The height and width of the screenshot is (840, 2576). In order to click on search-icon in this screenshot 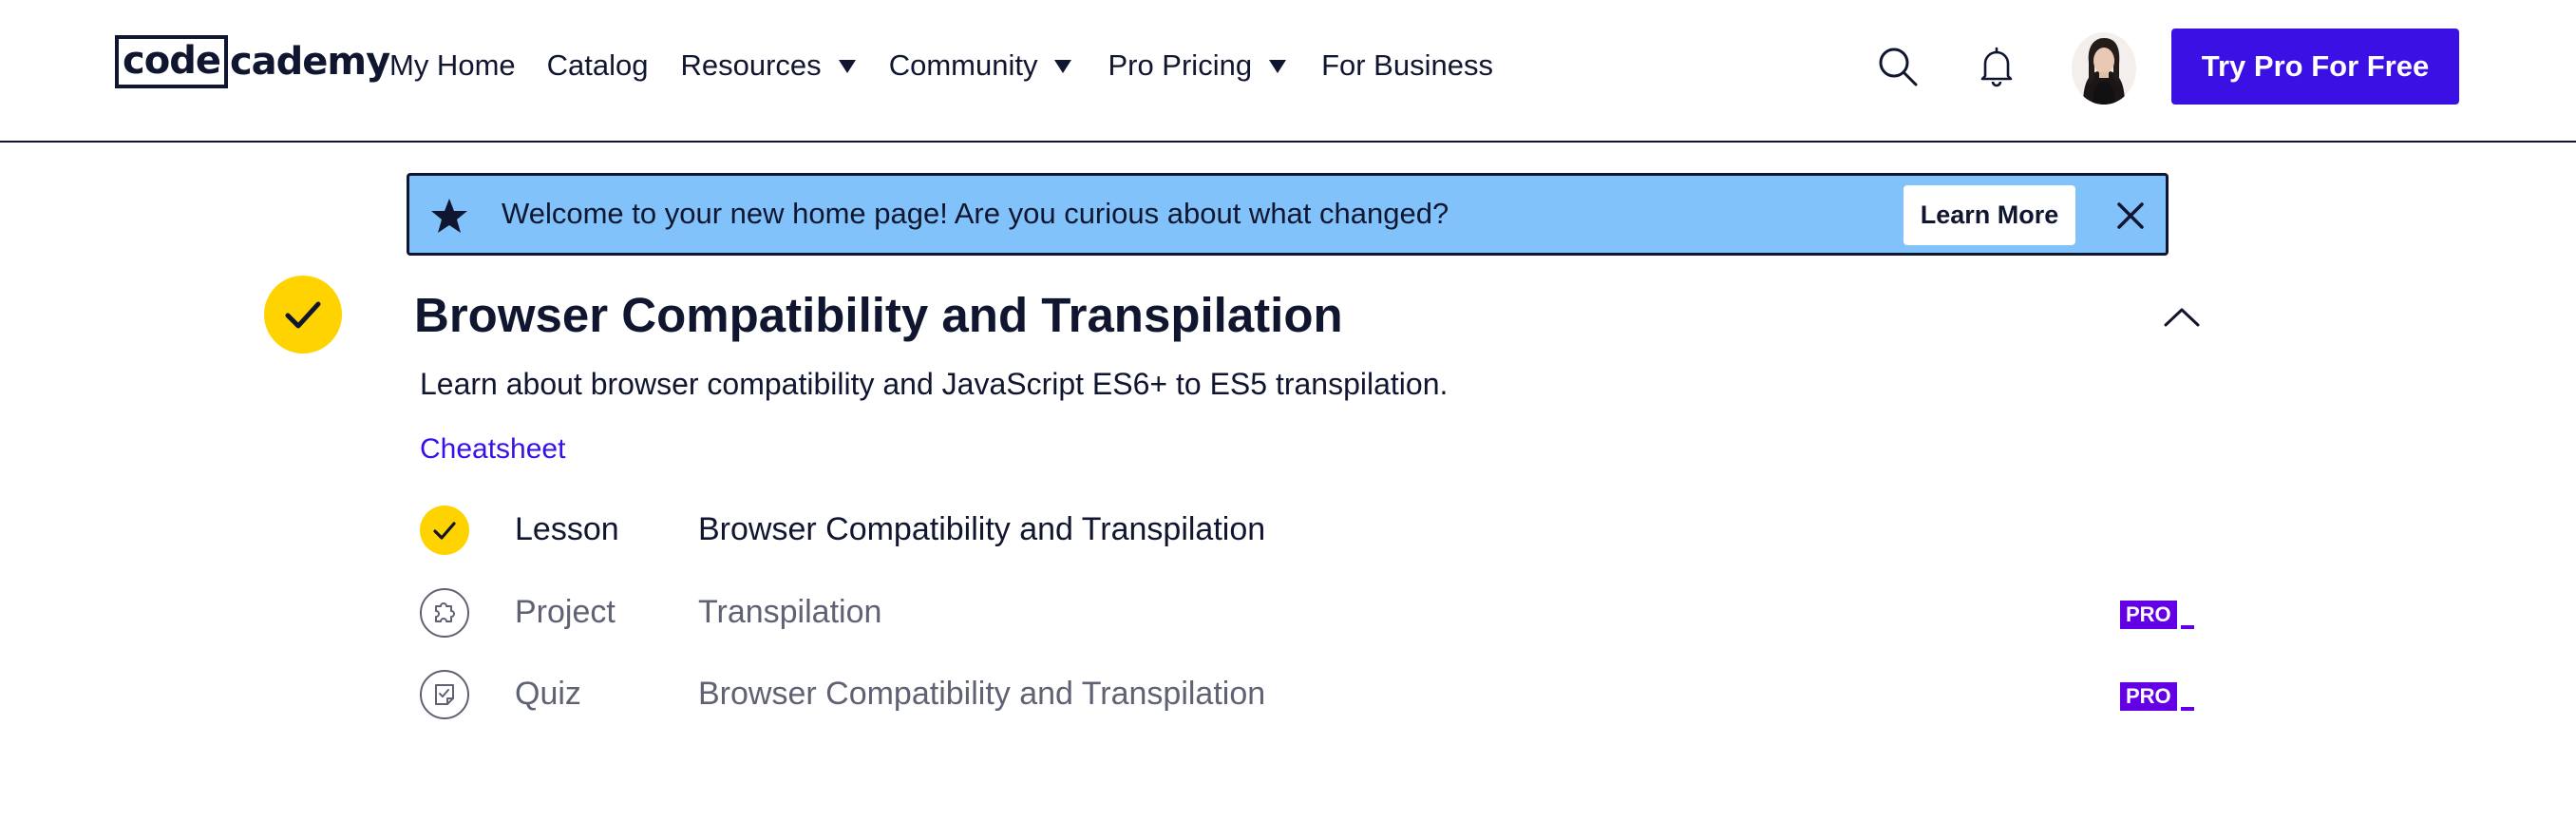, I will do `click(1898, 67)`.